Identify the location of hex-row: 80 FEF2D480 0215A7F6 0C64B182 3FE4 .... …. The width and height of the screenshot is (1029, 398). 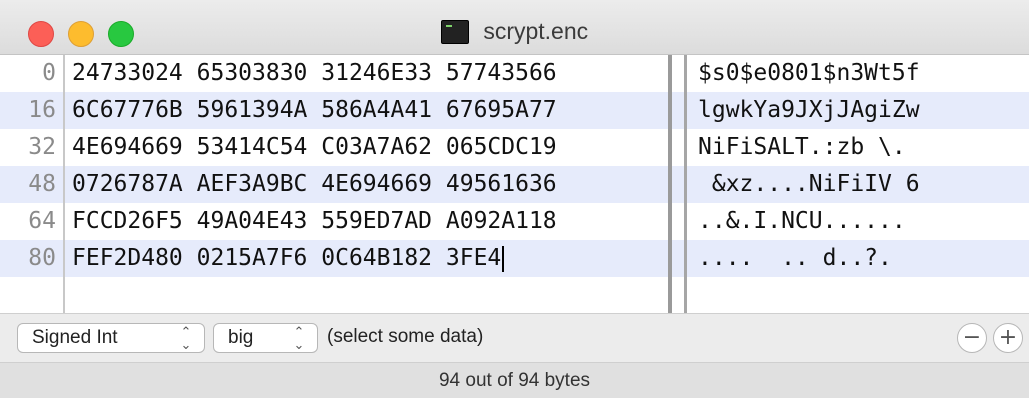
(514, 258).